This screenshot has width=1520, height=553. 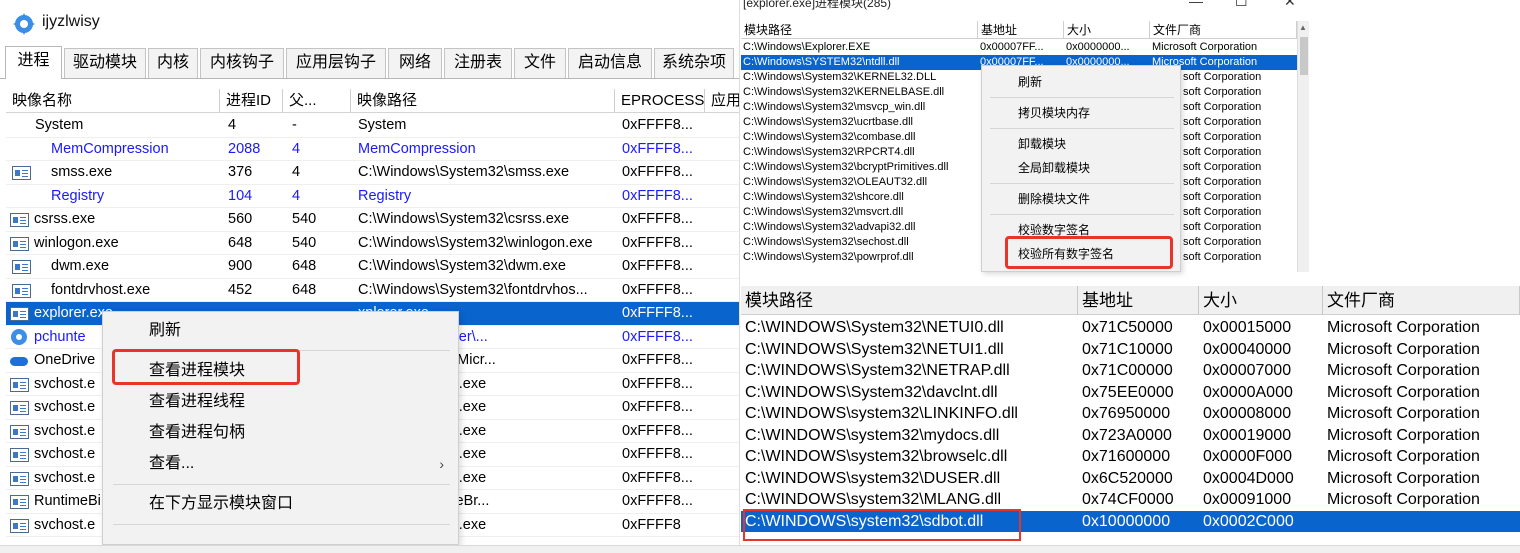 What do you see at coordinates (828, 257) in the screenshot?
I see `cell-module-path: C:\Windows\System32\powrprof.dll` at bounding box center [828, 257].